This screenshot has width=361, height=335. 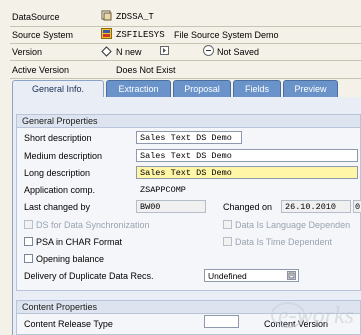 What do you see at coordinates (106, 33) in the screenshot?
I see `source-system-icon` at bounding box center [106, 33].